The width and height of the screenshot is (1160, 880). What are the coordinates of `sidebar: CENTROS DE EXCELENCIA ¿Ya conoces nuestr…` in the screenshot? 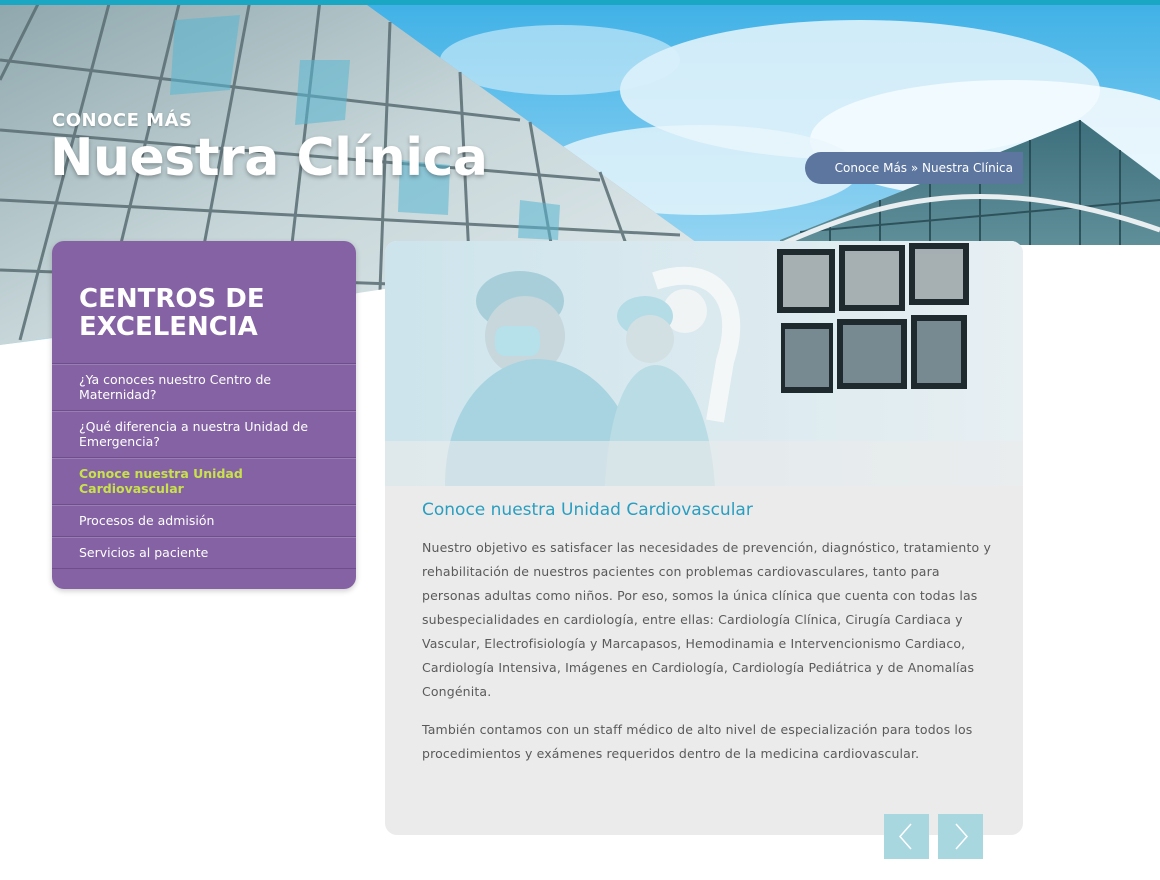 It's located at (204, 415).